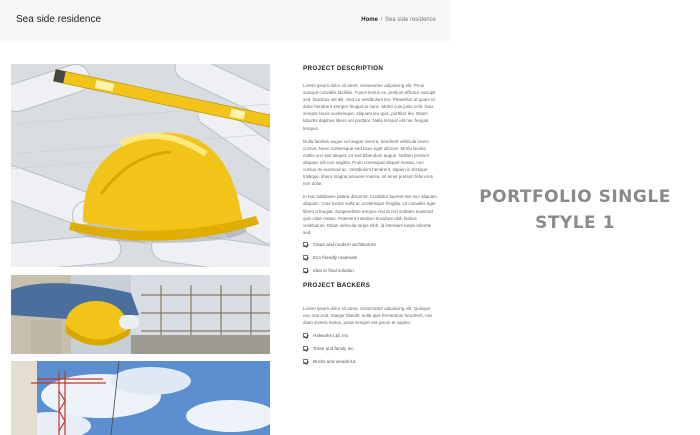  Describe the element at coordinates (575, 197) in the screenshot. I see `style-label-line-1: PORTFOLIO SINGLE` at that location.